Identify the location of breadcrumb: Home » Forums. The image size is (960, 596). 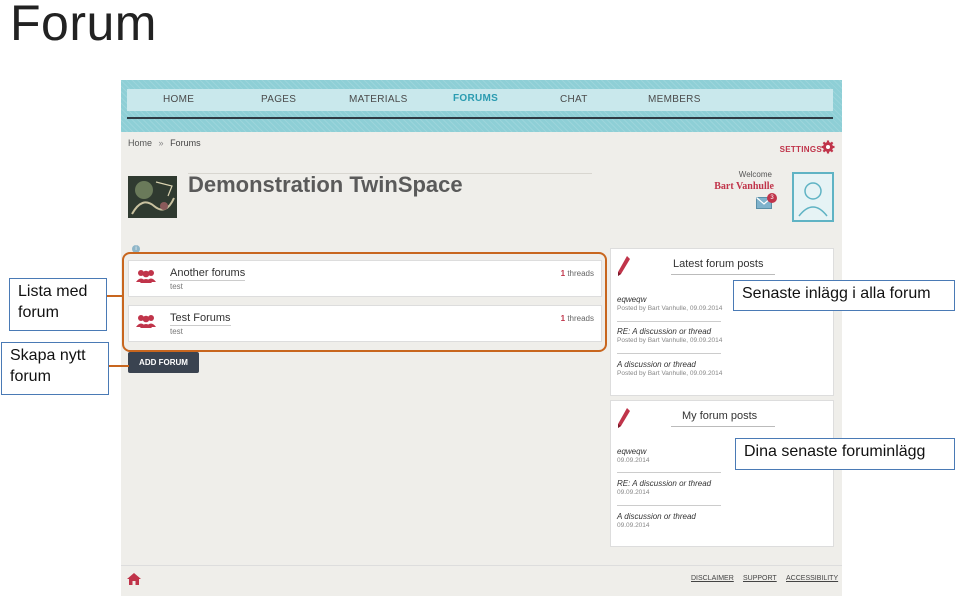
(166, 143).